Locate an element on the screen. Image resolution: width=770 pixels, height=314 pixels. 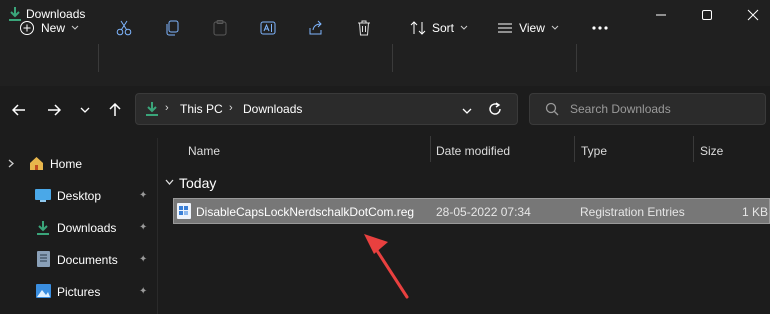
new-button: New is located at coordinates (49, 28).